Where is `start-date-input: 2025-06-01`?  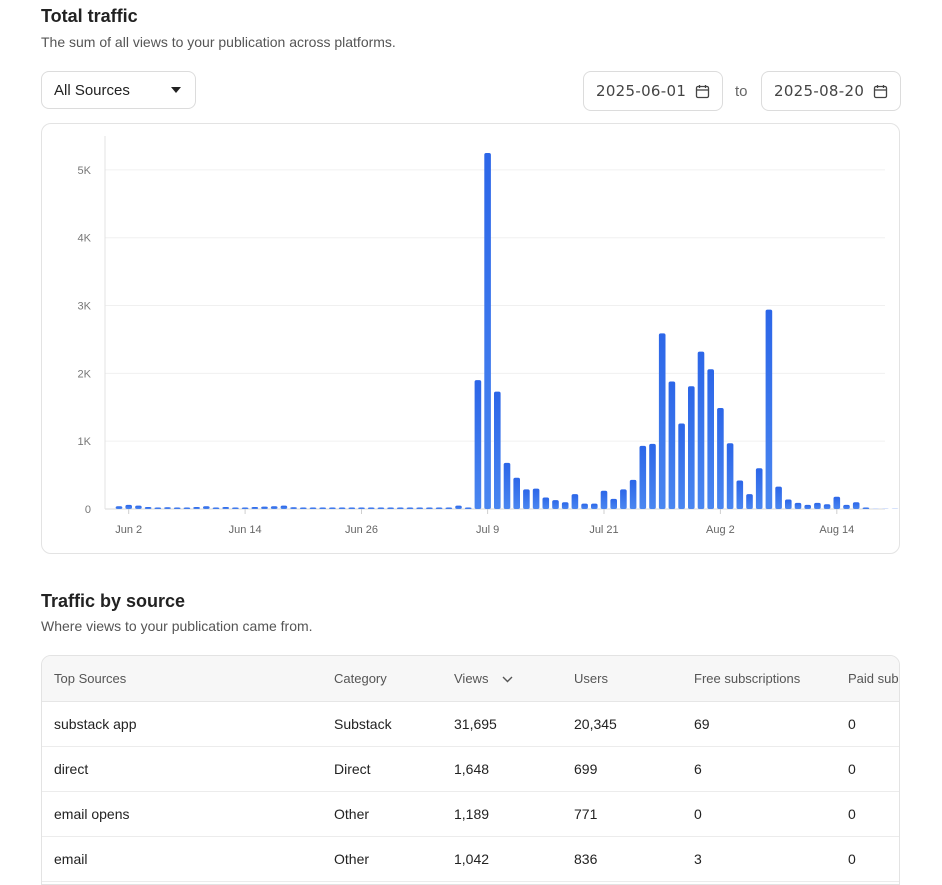 start-date-input: 2025-06-01 is located at coordinates (653, 91).